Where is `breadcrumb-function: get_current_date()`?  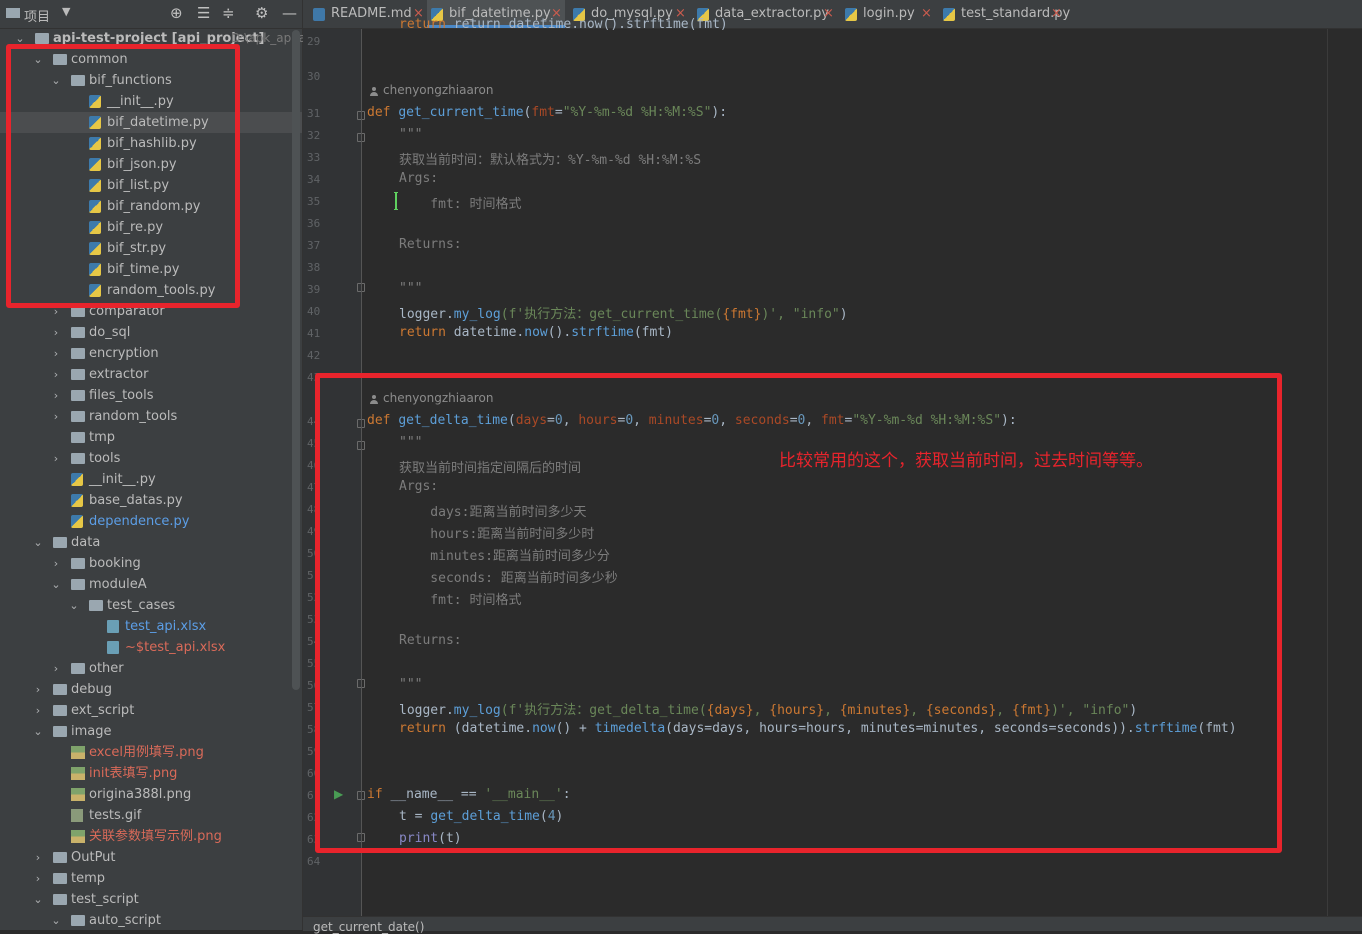
breadcrumb-function: get_current_date() is located at coordinates (368, 927).